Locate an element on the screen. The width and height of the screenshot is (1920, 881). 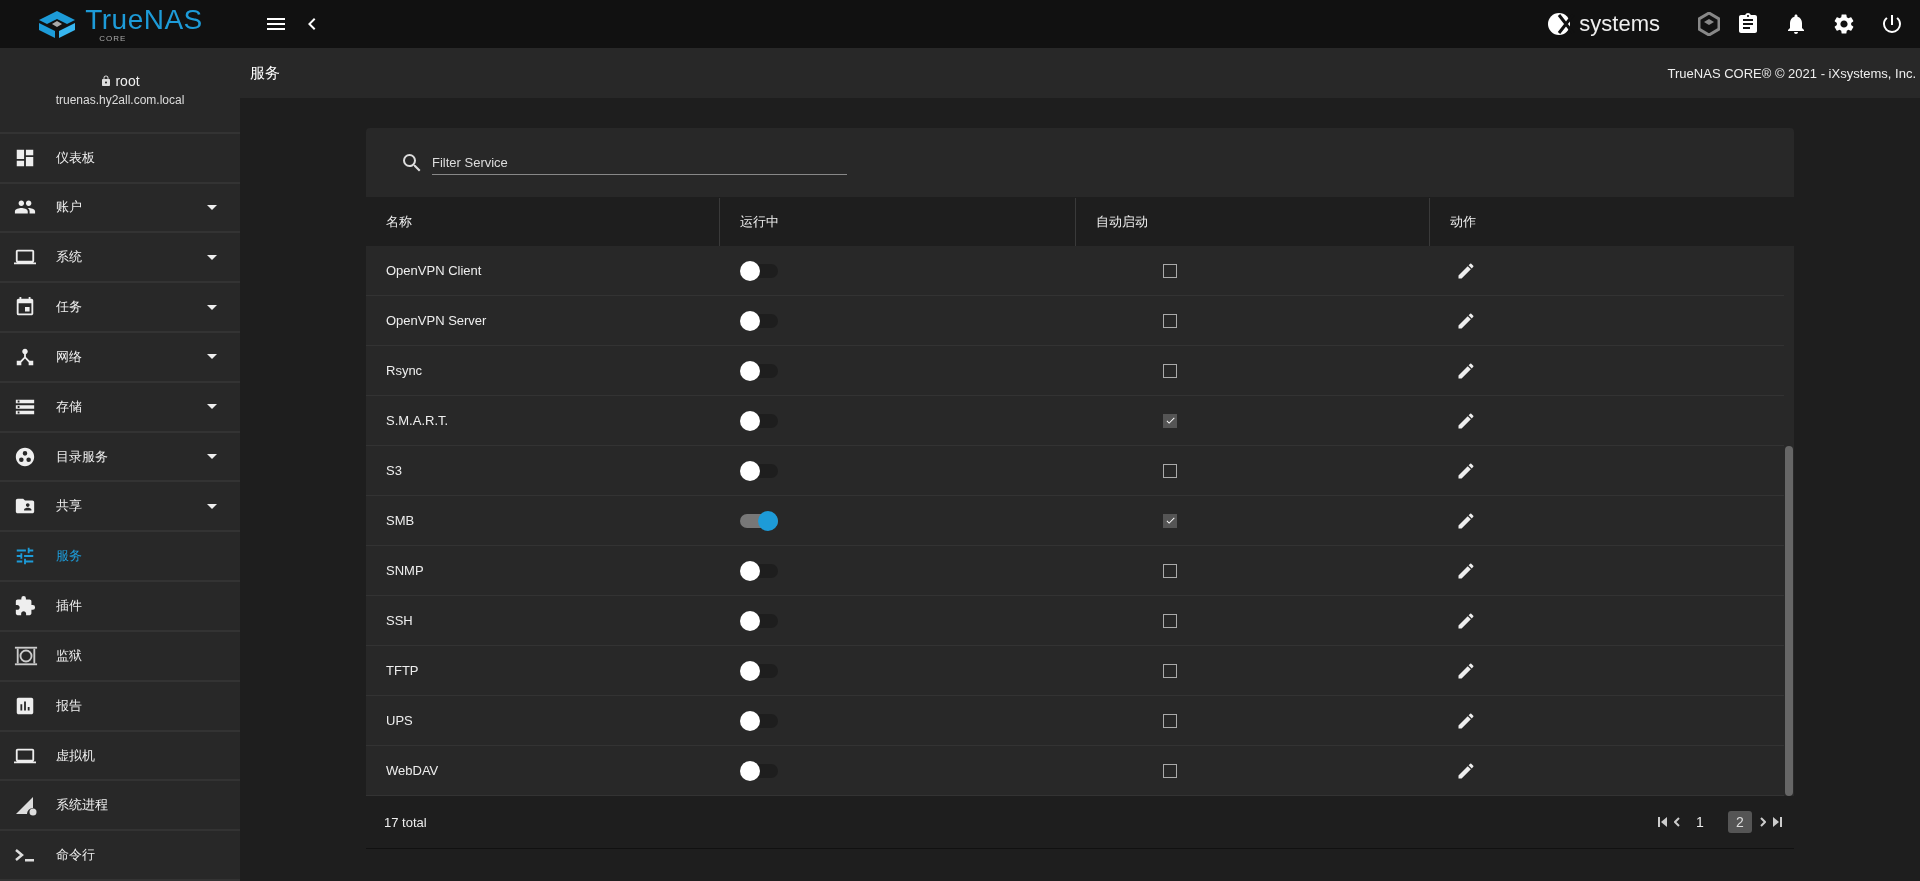
service-name: Rsync is located at coordinates (404, 370).